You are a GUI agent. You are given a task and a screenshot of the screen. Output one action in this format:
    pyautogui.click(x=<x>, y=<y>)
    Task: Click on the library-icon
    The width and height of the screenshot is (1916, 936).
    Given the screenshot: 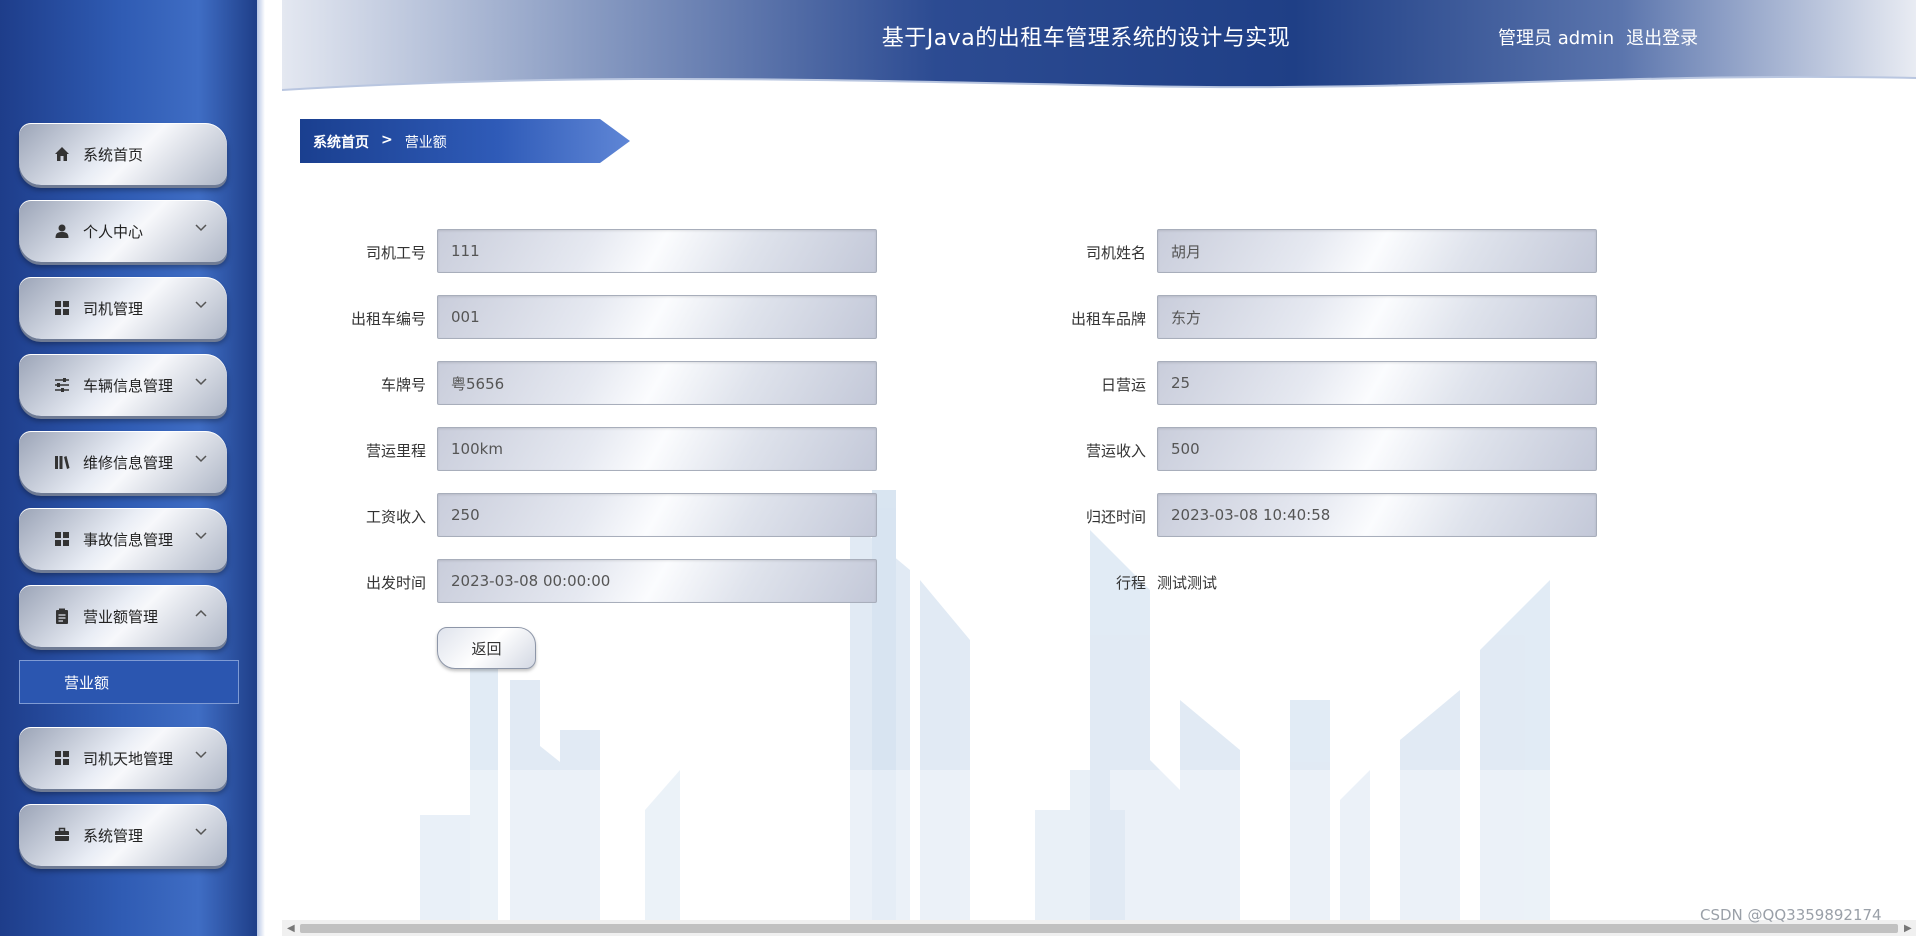 What is the action you would take?
    pyautogui.click(x=62, y=462)
    